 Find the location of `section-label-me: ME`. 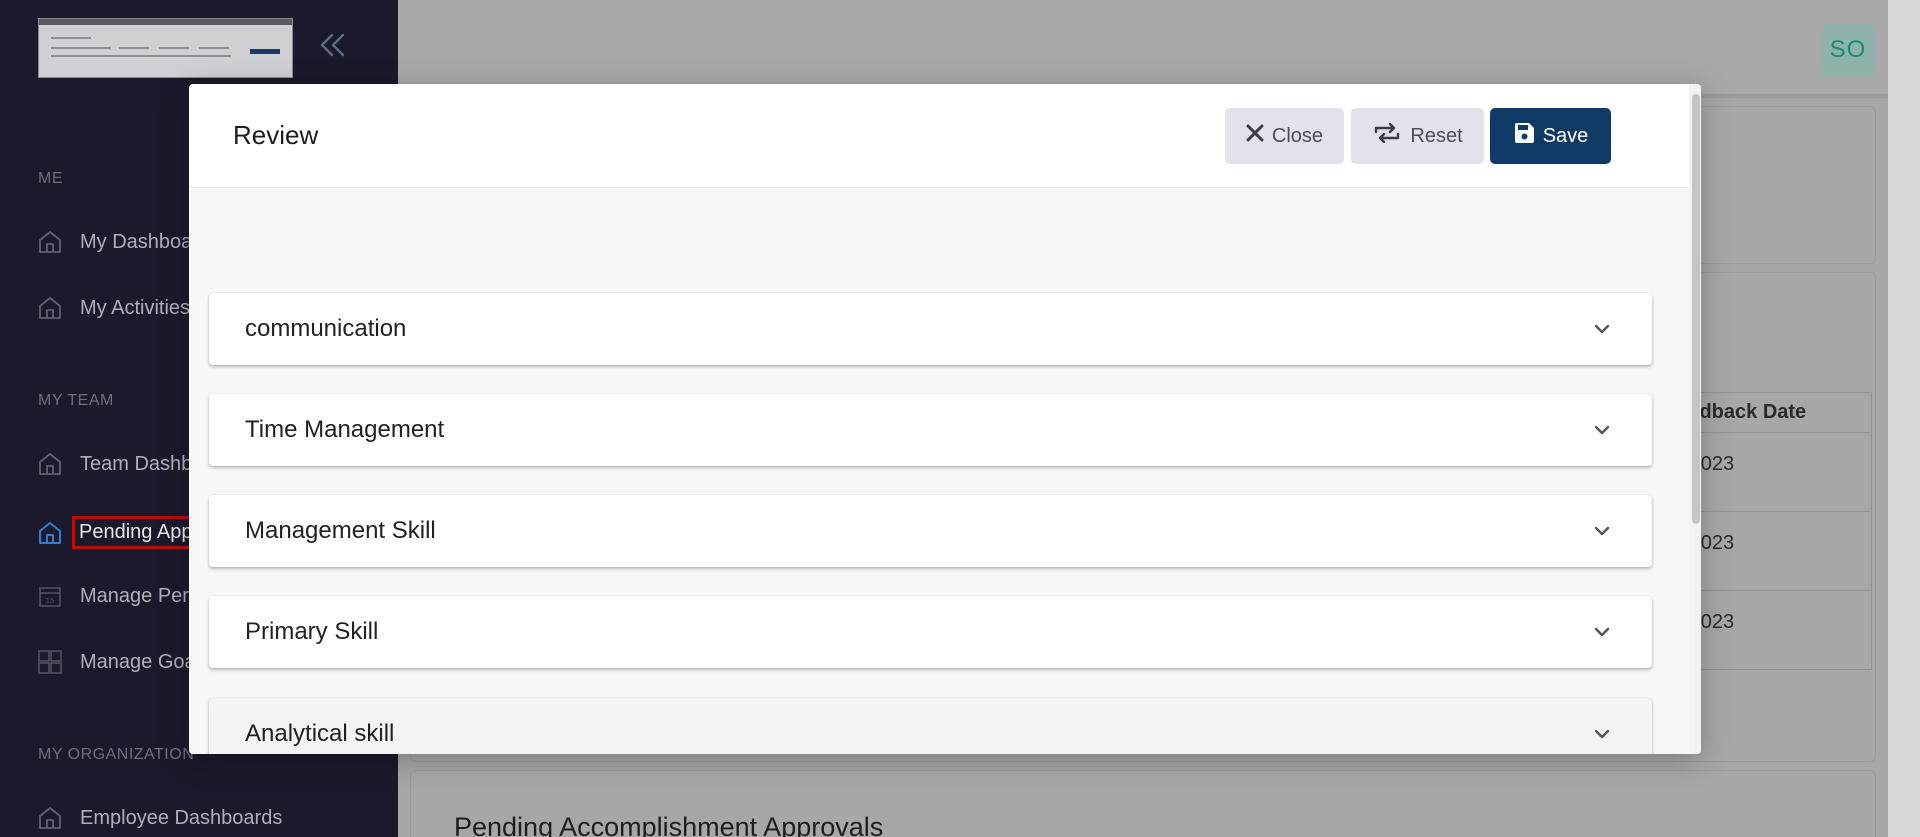

section-label-me: ME is located at coordinates (50, 178).